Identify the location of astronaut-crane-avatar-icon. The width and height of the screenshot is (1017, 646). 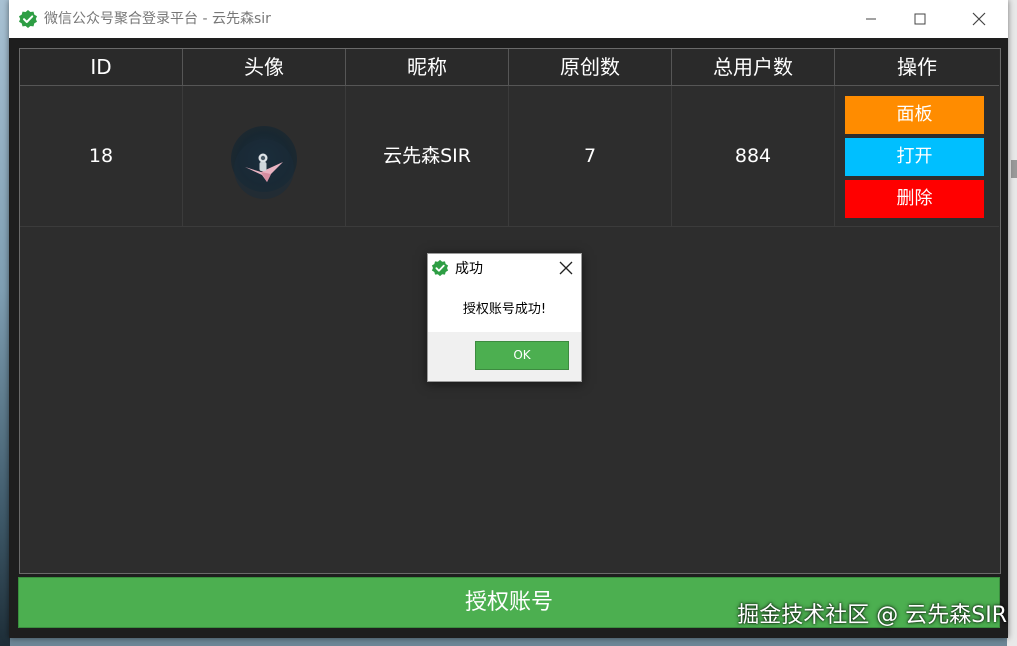
(264, 169).